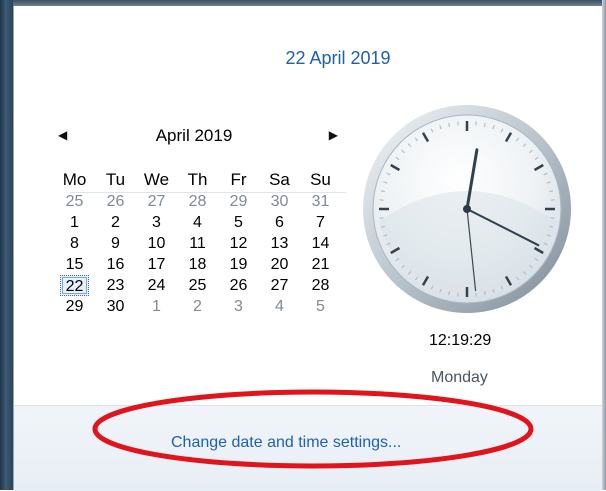  What do you see at coordinates (320, 180) in the screenshot?
I see `weekday-header: Su` at bounding box center [320, 180].